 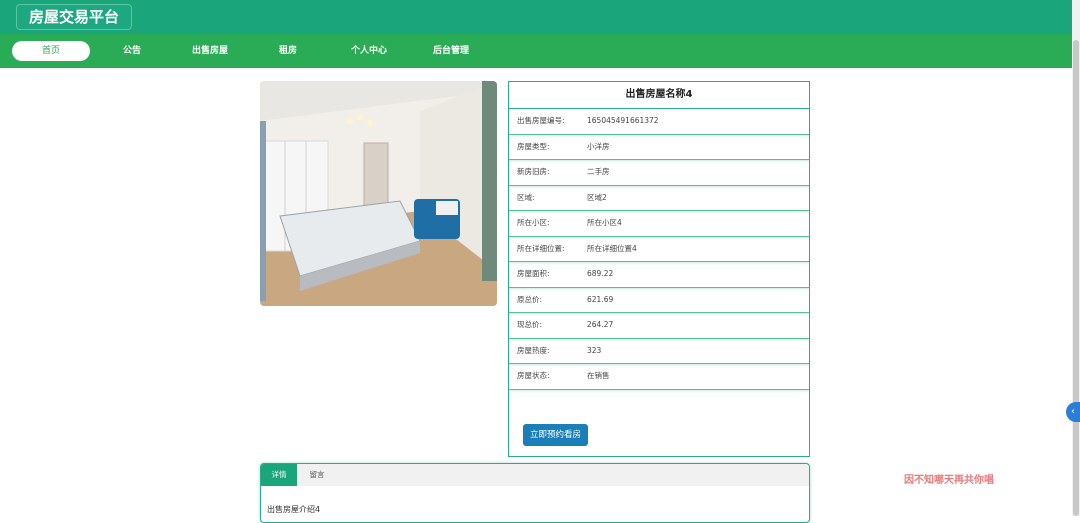 What do you see at coordinates (530, 299) in the screenshot?
I see `info-row-label: 原总价:` at bounding box center [530, 299].